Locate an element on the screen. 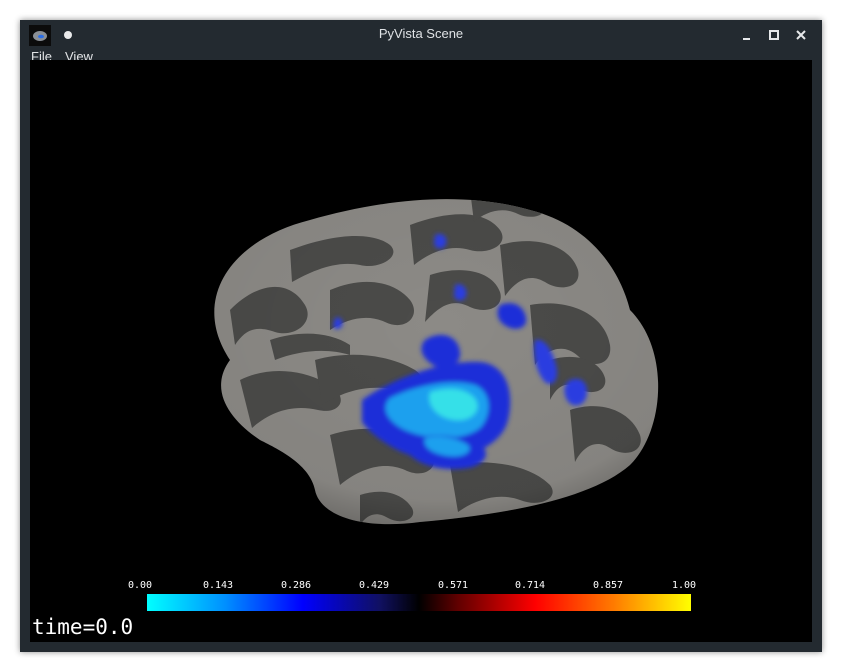 This screenshot has height=672, width=842. close-button is located at coordinates (801, 35).